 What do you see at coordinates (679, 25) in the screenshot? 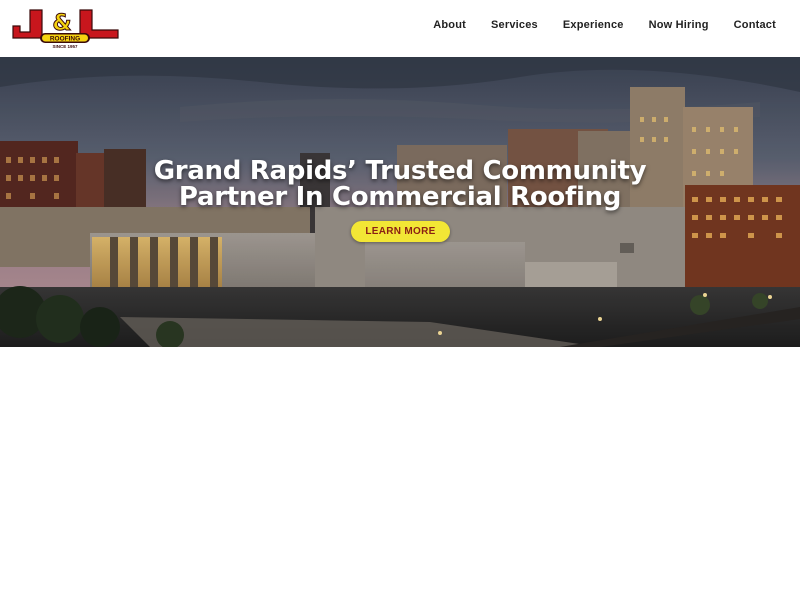
I see `nav-now-hiring: Now Hiring` at bounding box center [679, 25].